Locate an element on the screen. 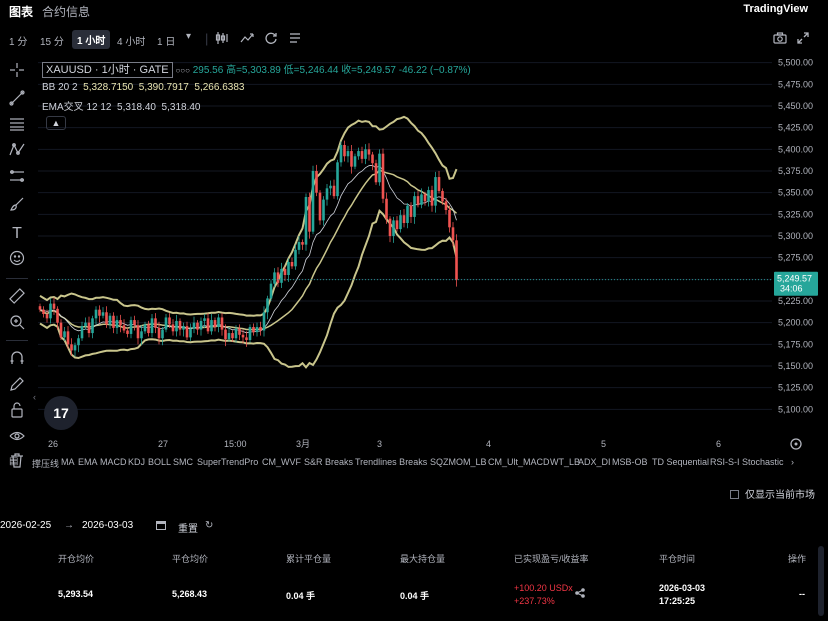 This screenshot has height=621, width=828. share-icon is located at coordinates (580, 594).